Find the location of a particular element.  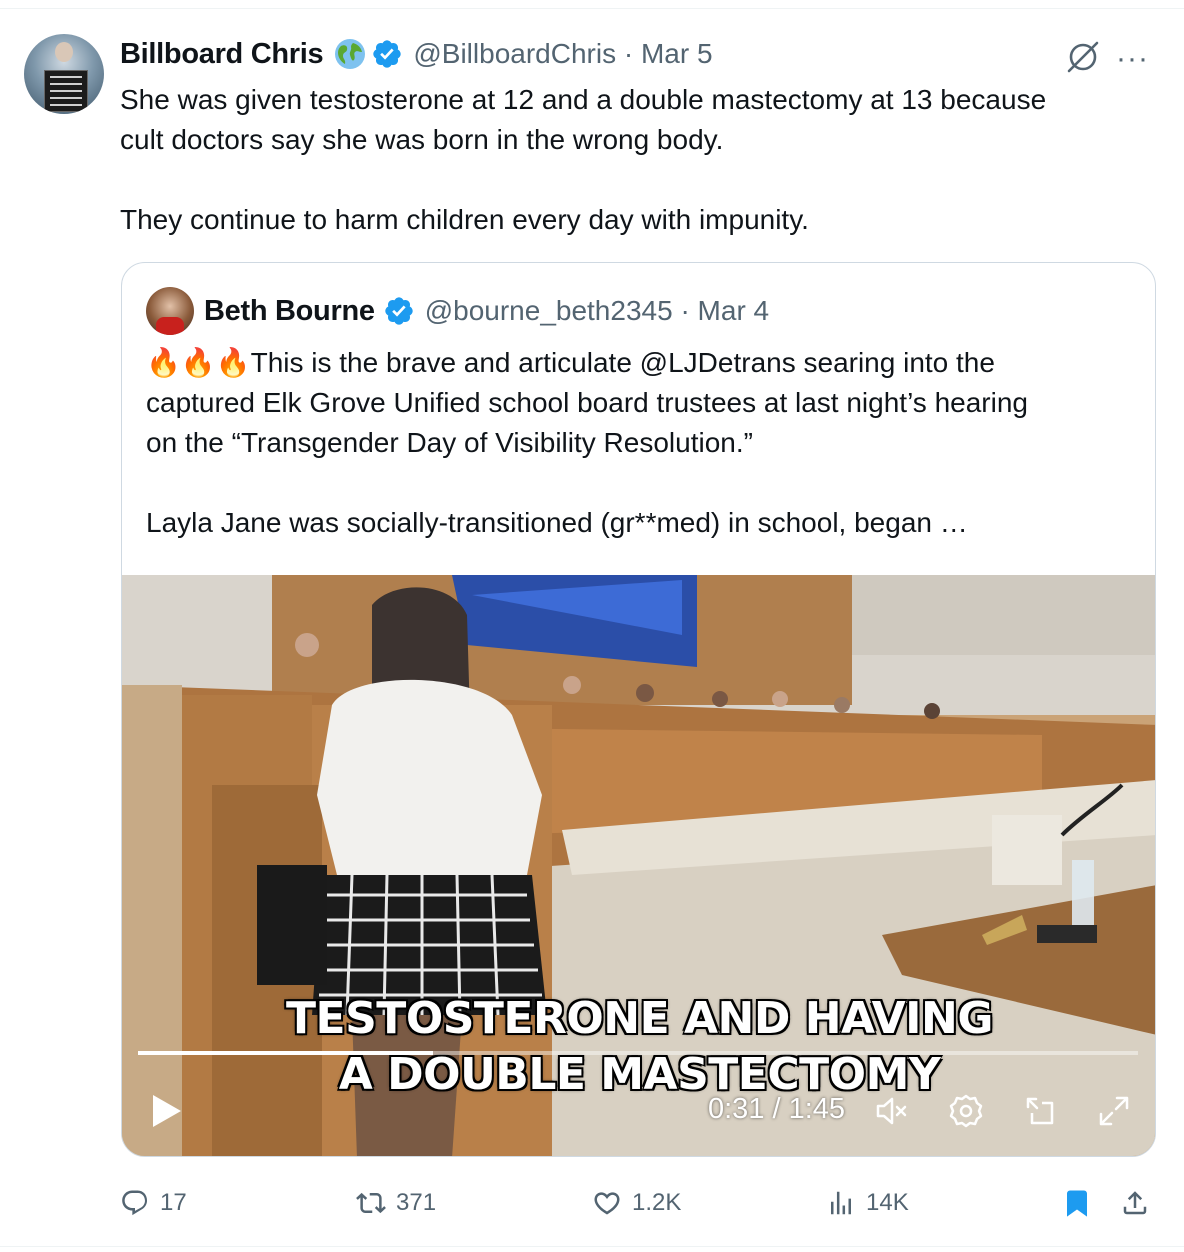

author-avatar is located at coordinates (64, 74).